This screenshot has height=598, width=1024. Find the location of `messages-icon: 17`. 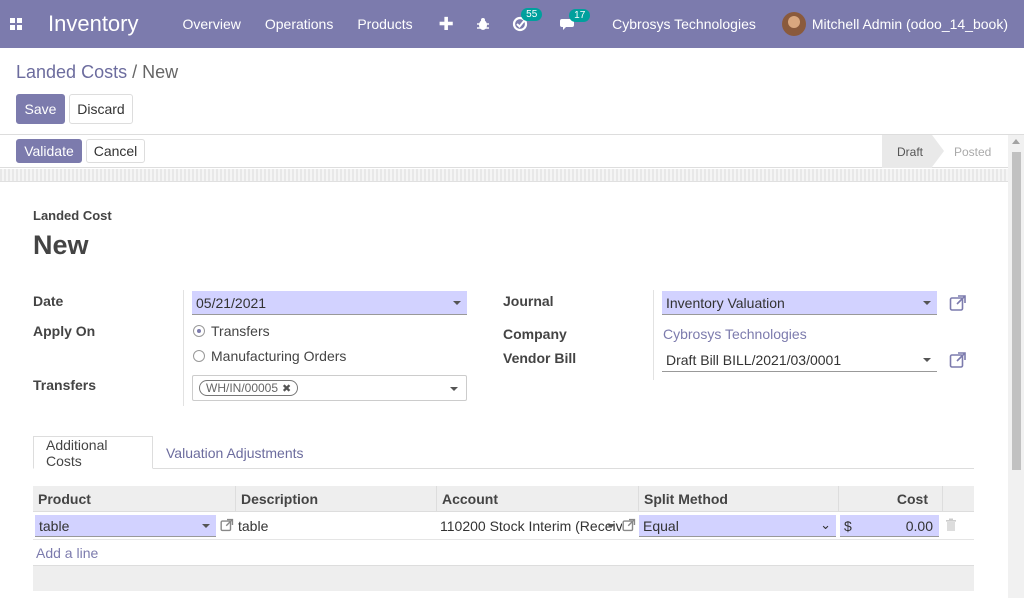

messages-icon: 17 is located at coordinates (575, 20).